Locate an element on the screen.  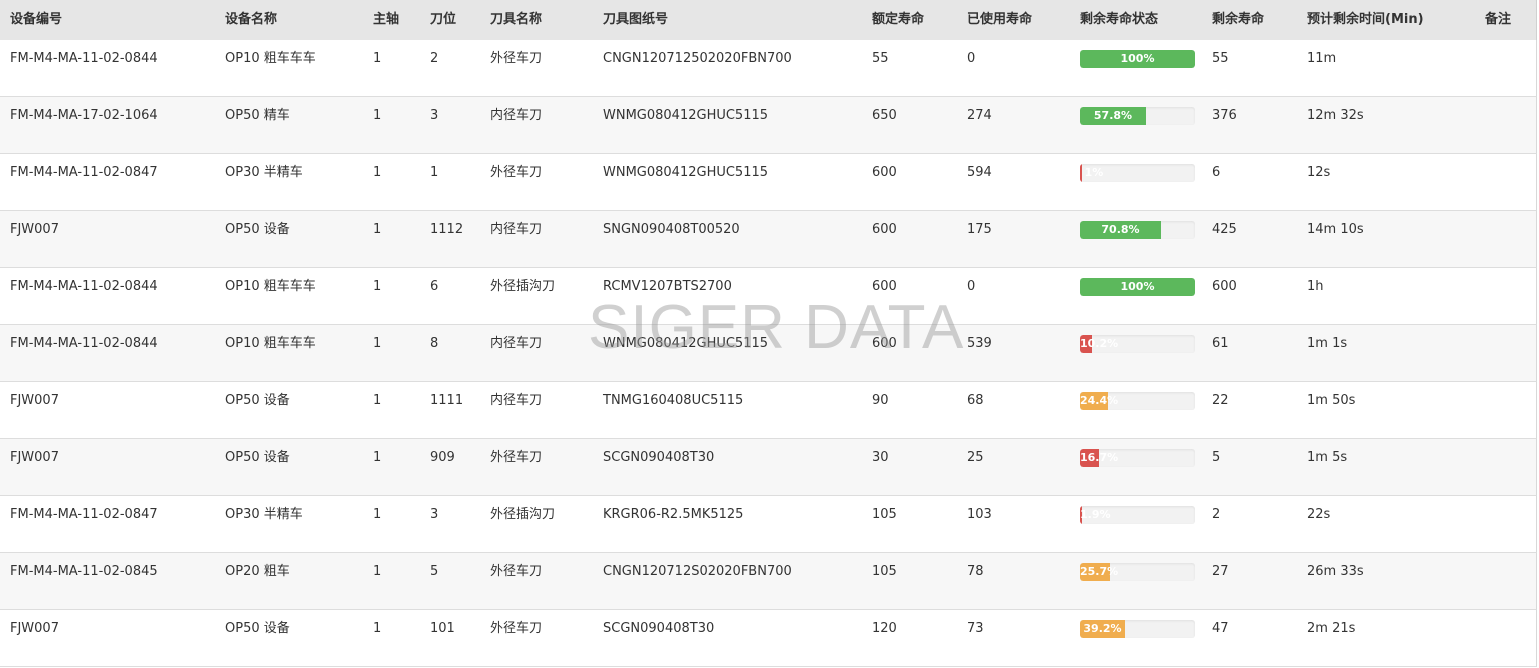
cell-device-id: FM-M4-MA-11-02-0844 is located at coordinates (84, 286).